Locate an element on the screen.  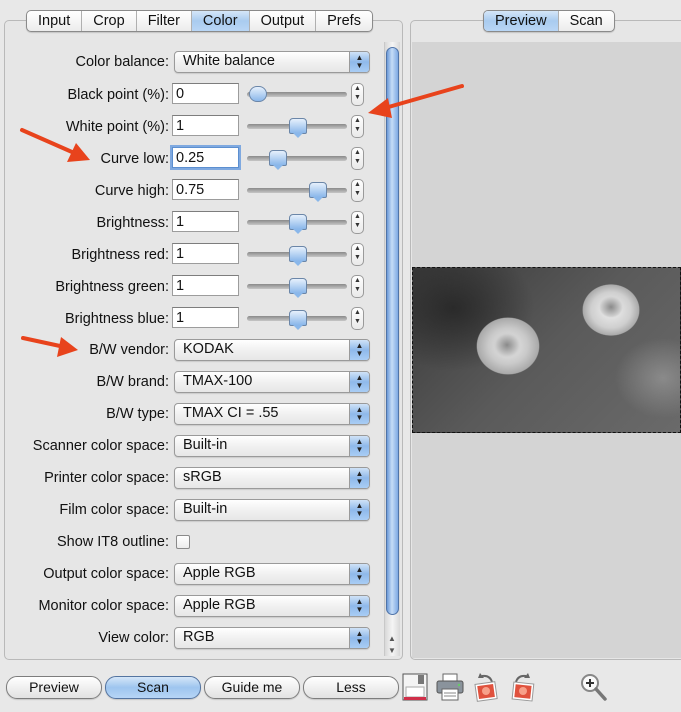
bw-brand-select: TMAX-100 ▲ ▼ is located at coordinates (272, 382).